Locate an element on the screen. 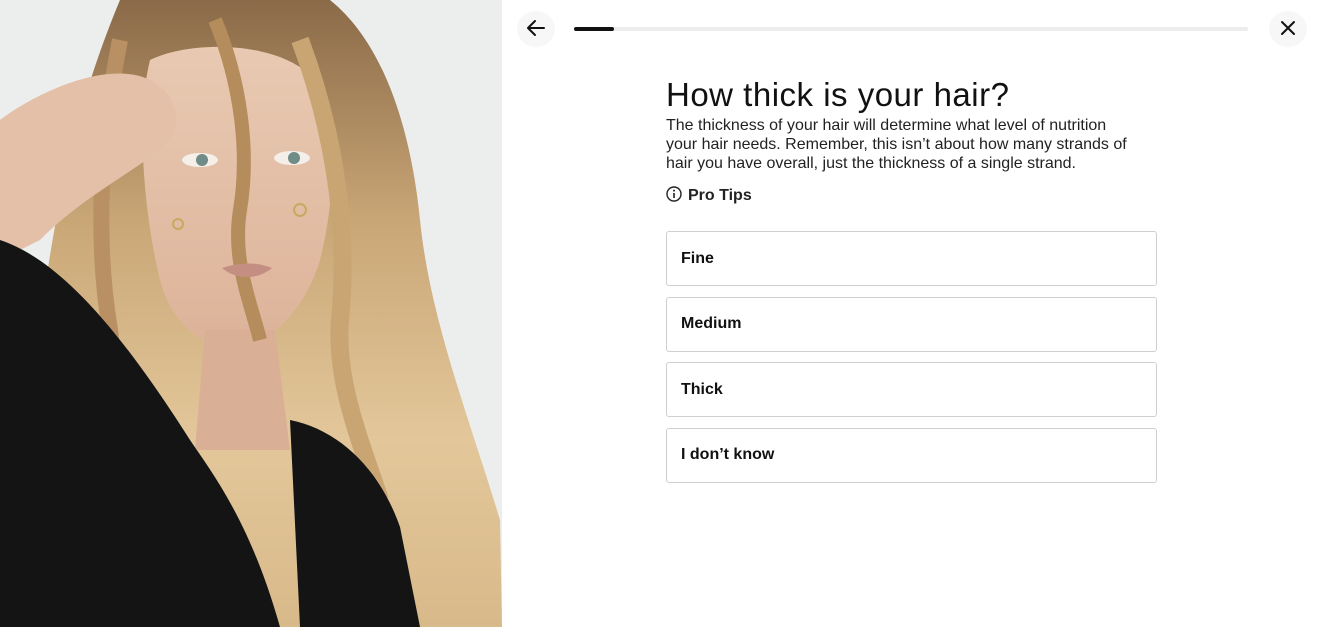  pro-tips-label: Pro Tips is located at coordinates (720, 195).